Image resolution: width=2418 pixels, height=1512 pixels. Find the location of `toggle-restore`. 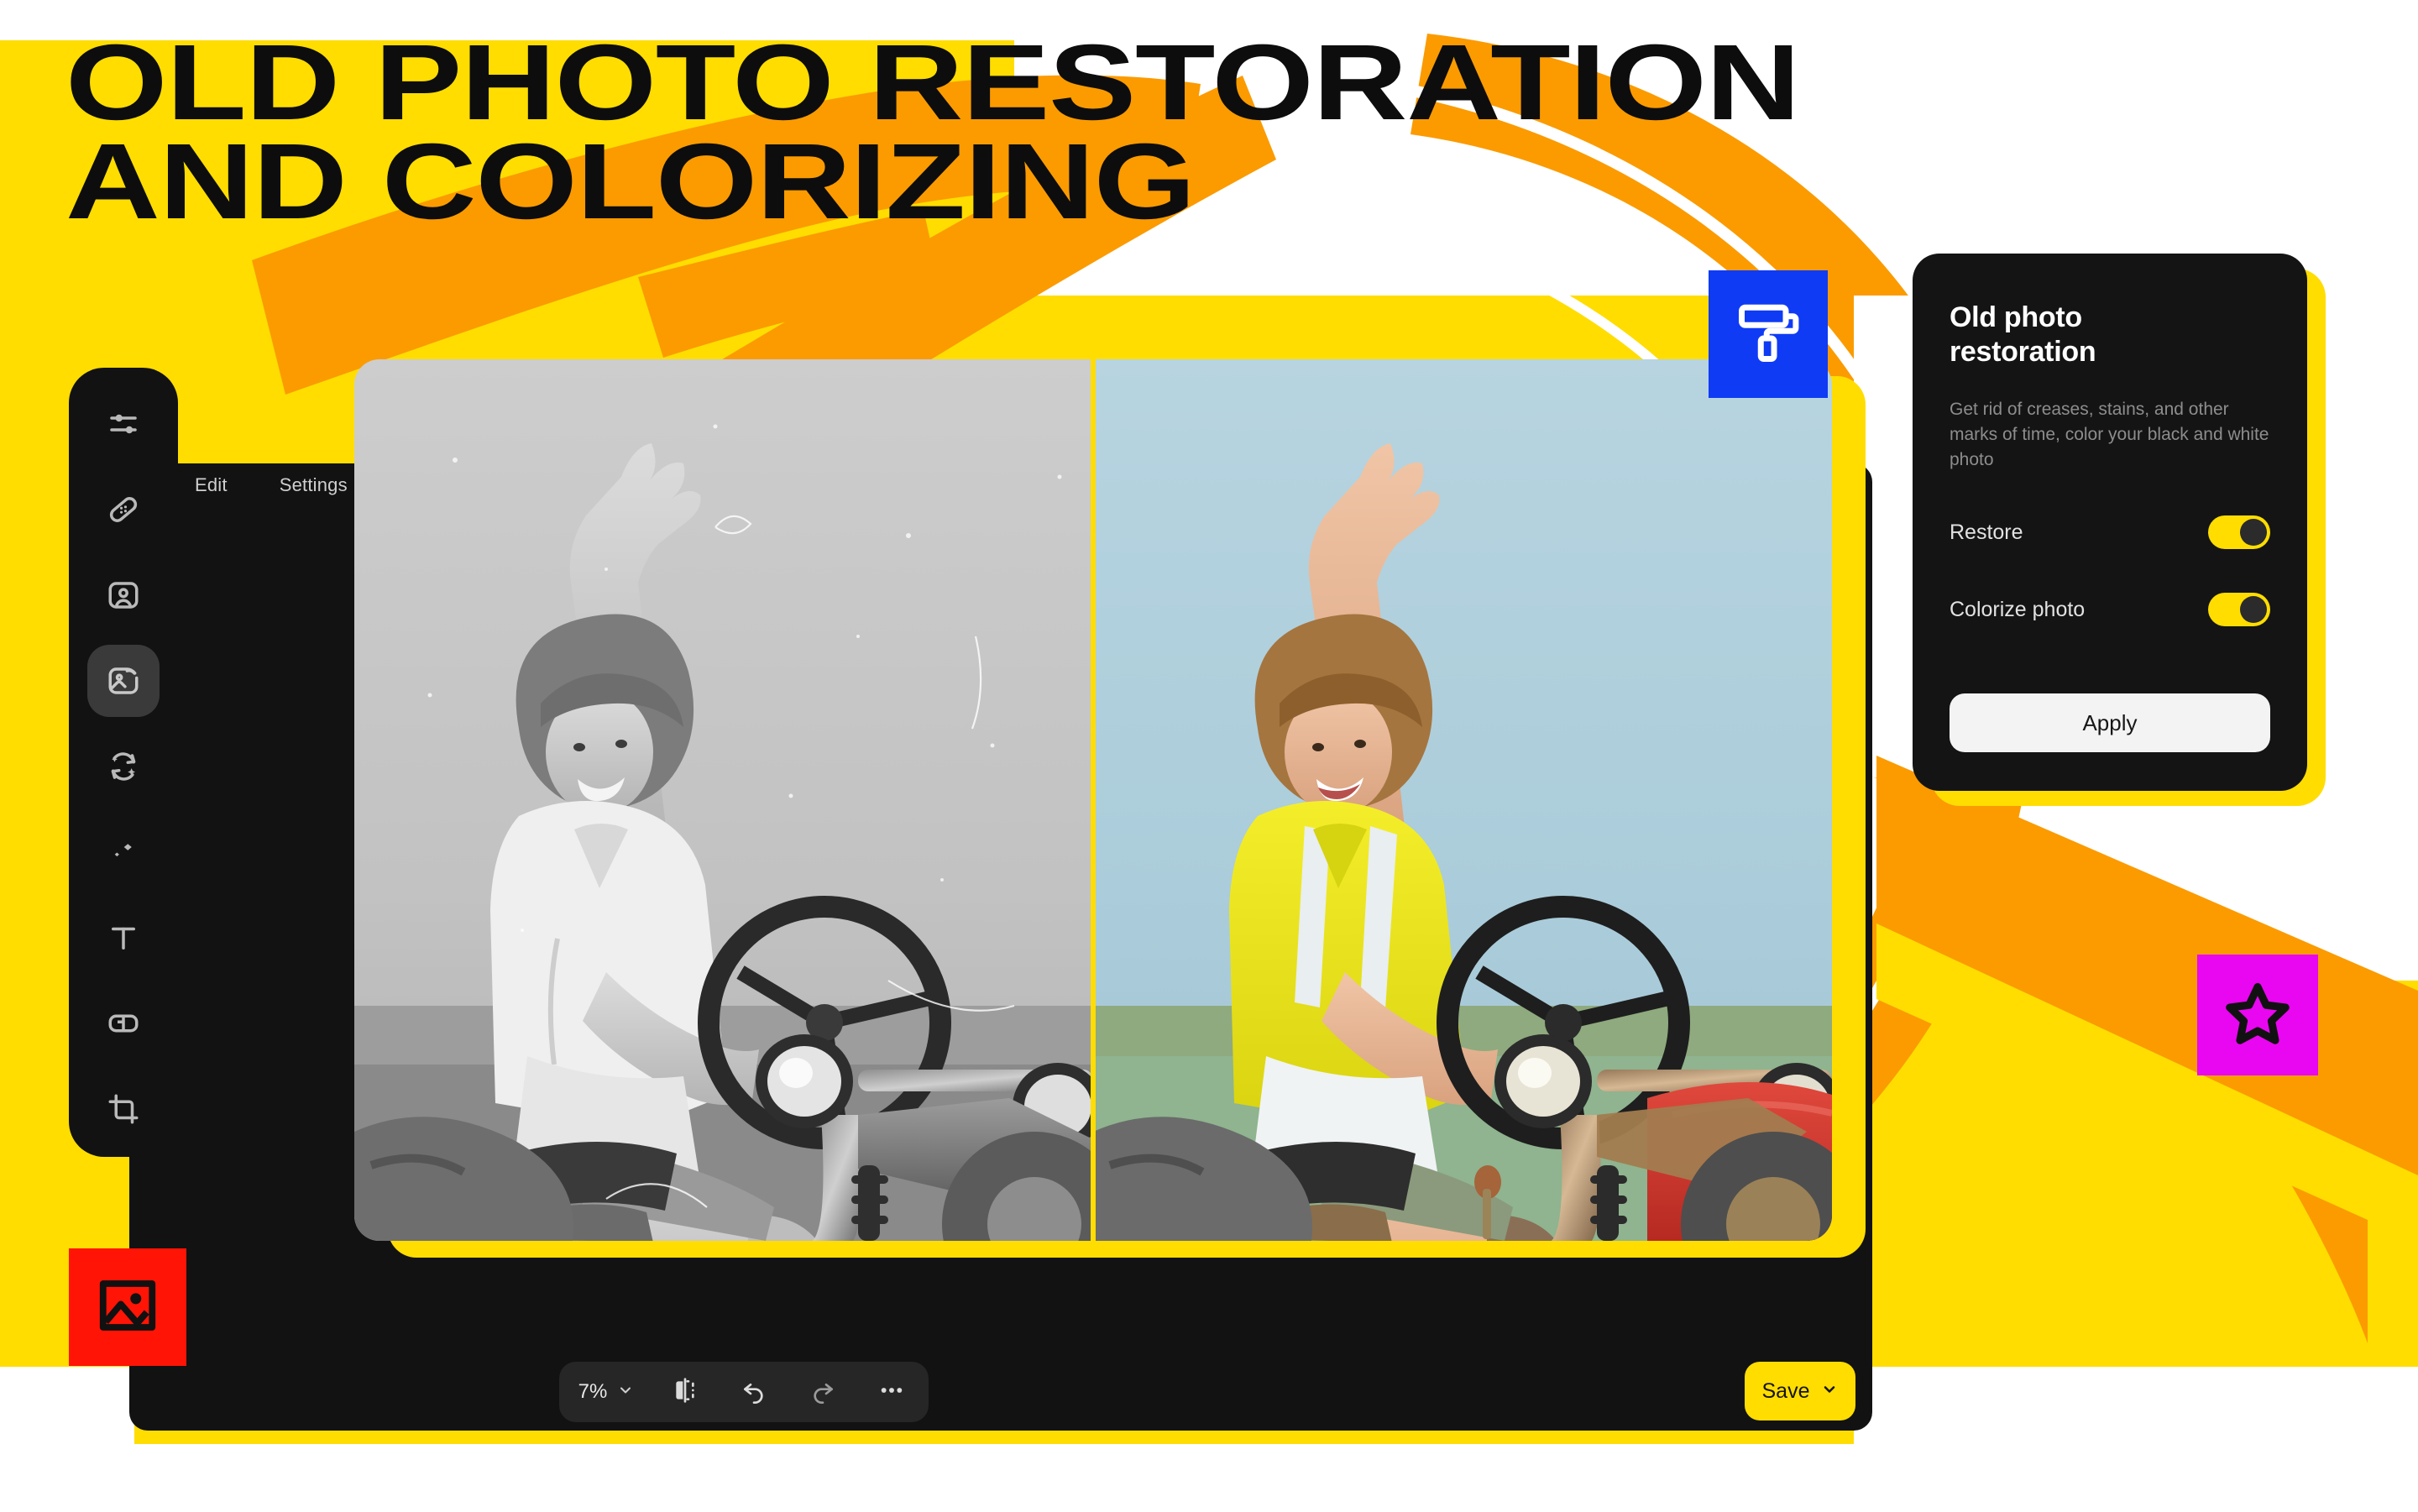

toggle-restore is located at coordinates (2239, 532).